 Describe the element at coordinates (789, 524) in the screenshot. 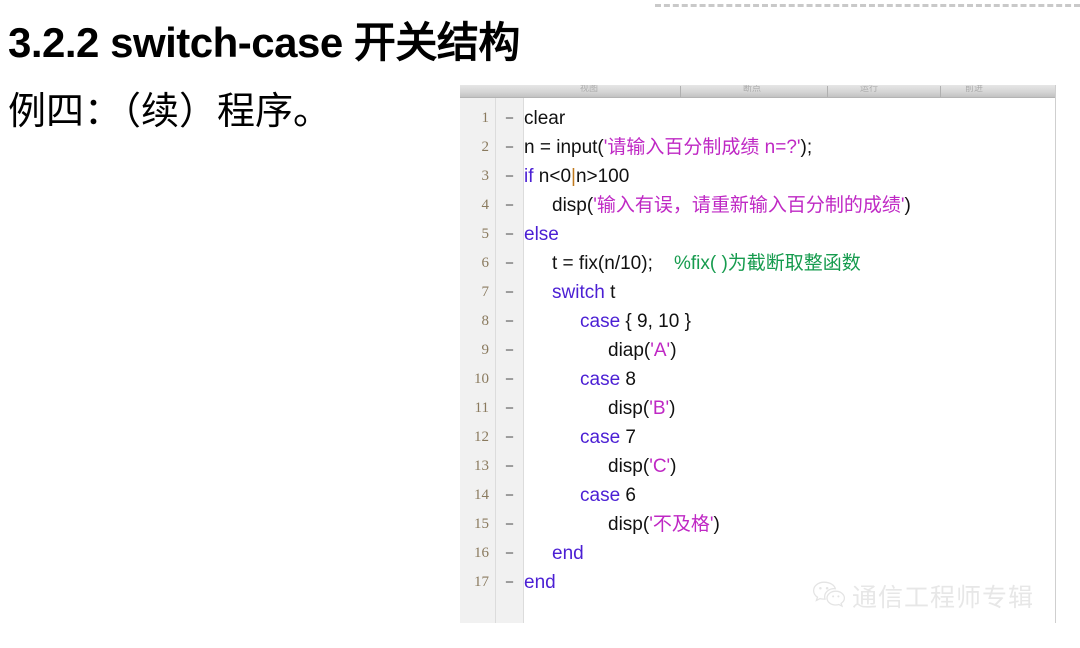

I see `code-line: disp('不及格')` at that location.